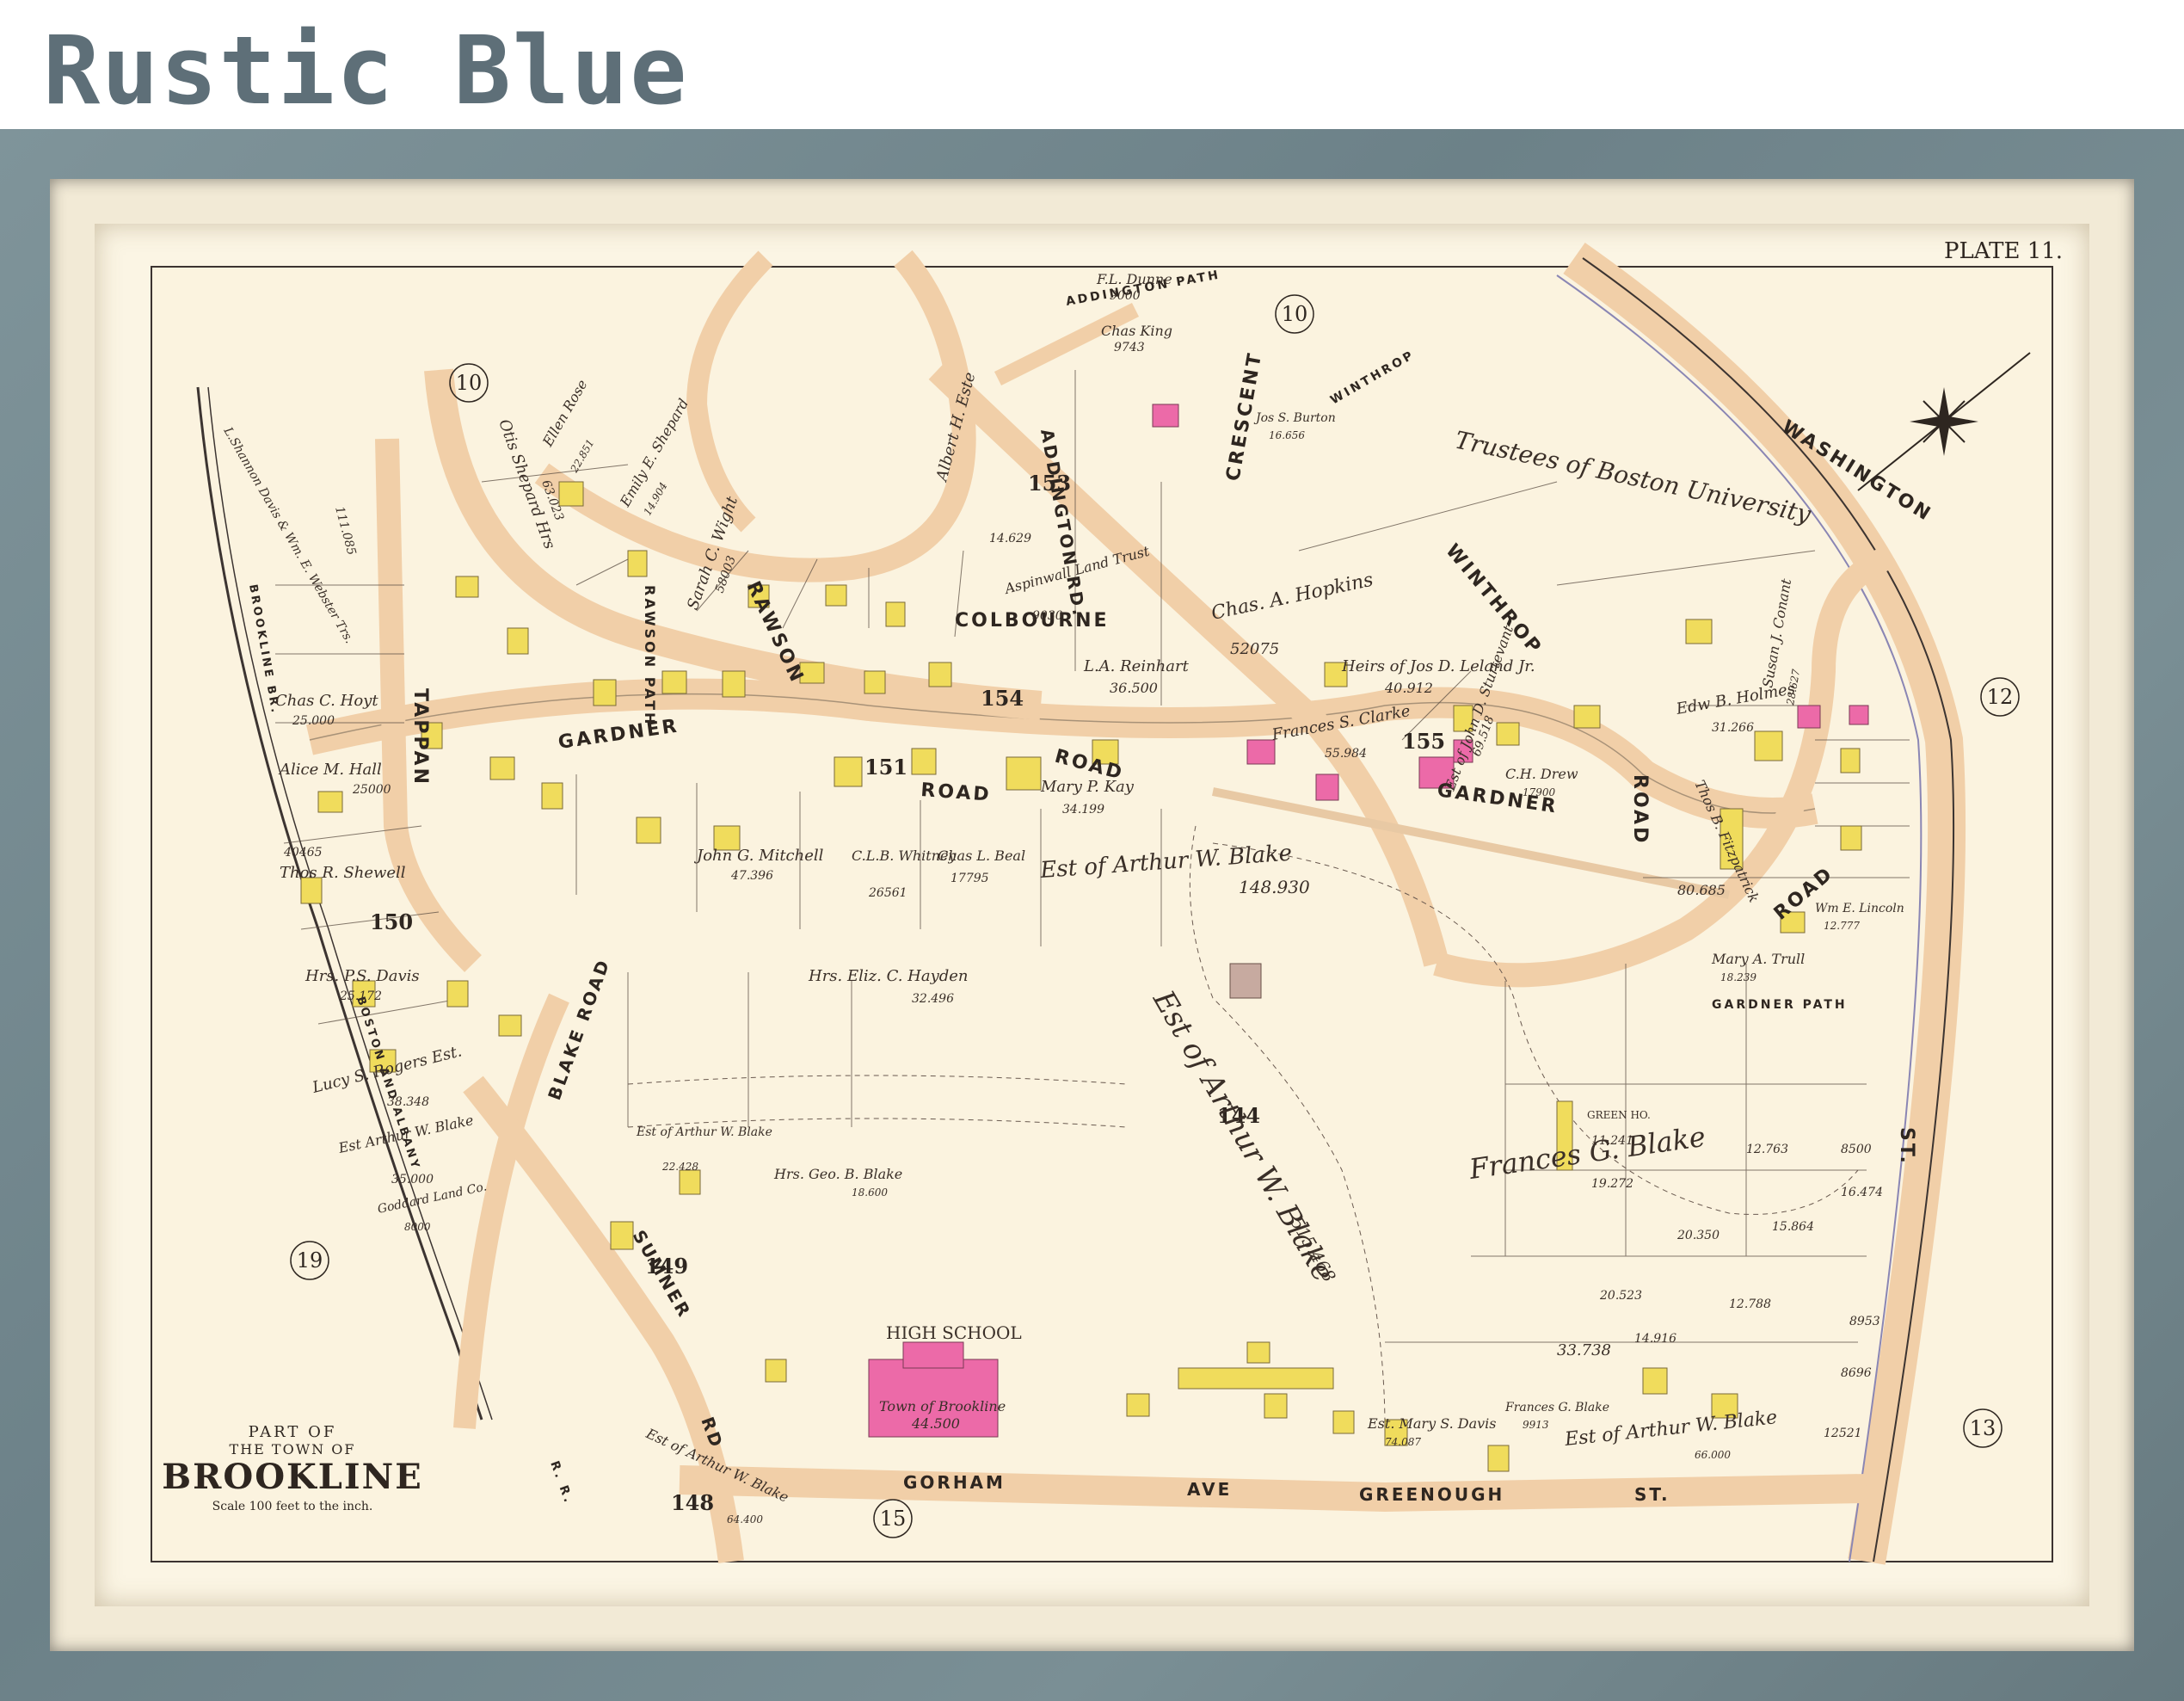 The image size is (2184, 1701). Describe the element at coordinates (1275, 887) in the screenshot. I see `owner-est-blake-middle-area: 148.930` at that location.